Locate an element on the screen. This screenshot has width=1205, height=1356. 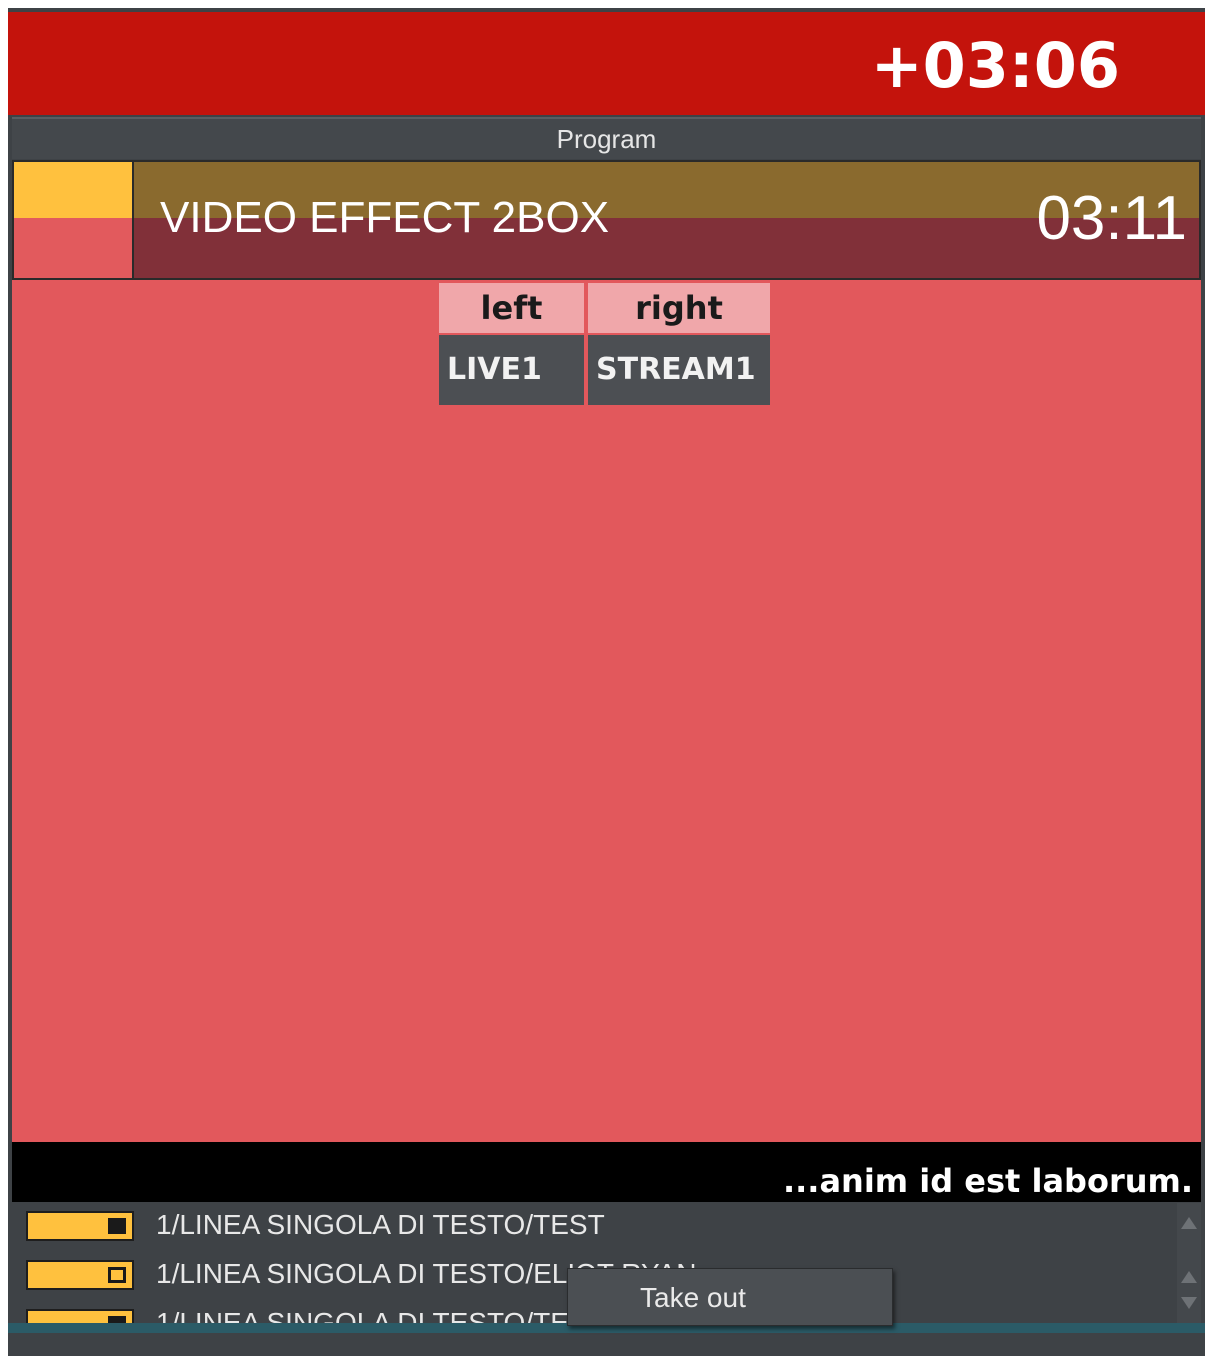
param-key: right is located at coordinates (679, 308).